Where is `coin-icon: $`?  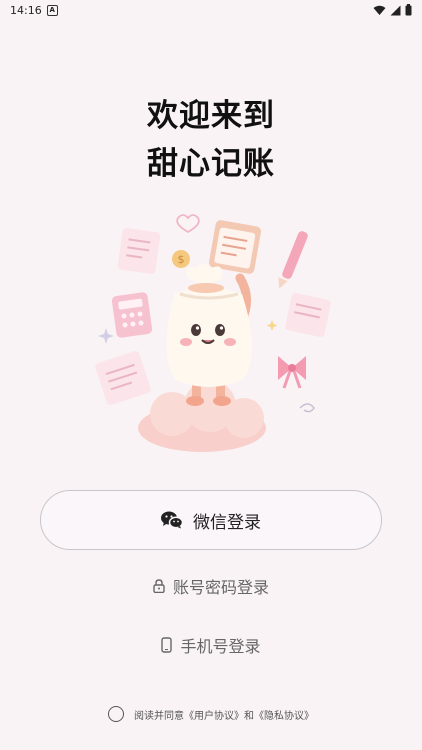
coin-icon: $ is located at coordinates (181, 259).